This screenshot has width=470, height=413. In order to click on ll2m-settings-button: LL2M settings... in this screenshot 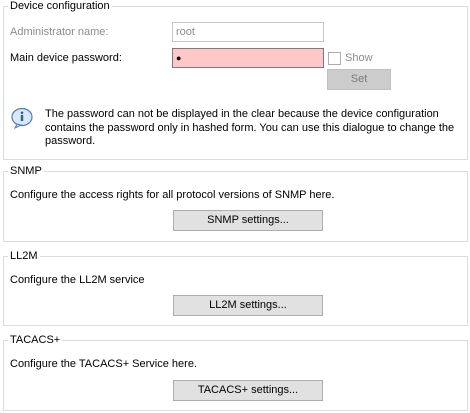, I will do `click(248, 305)`.